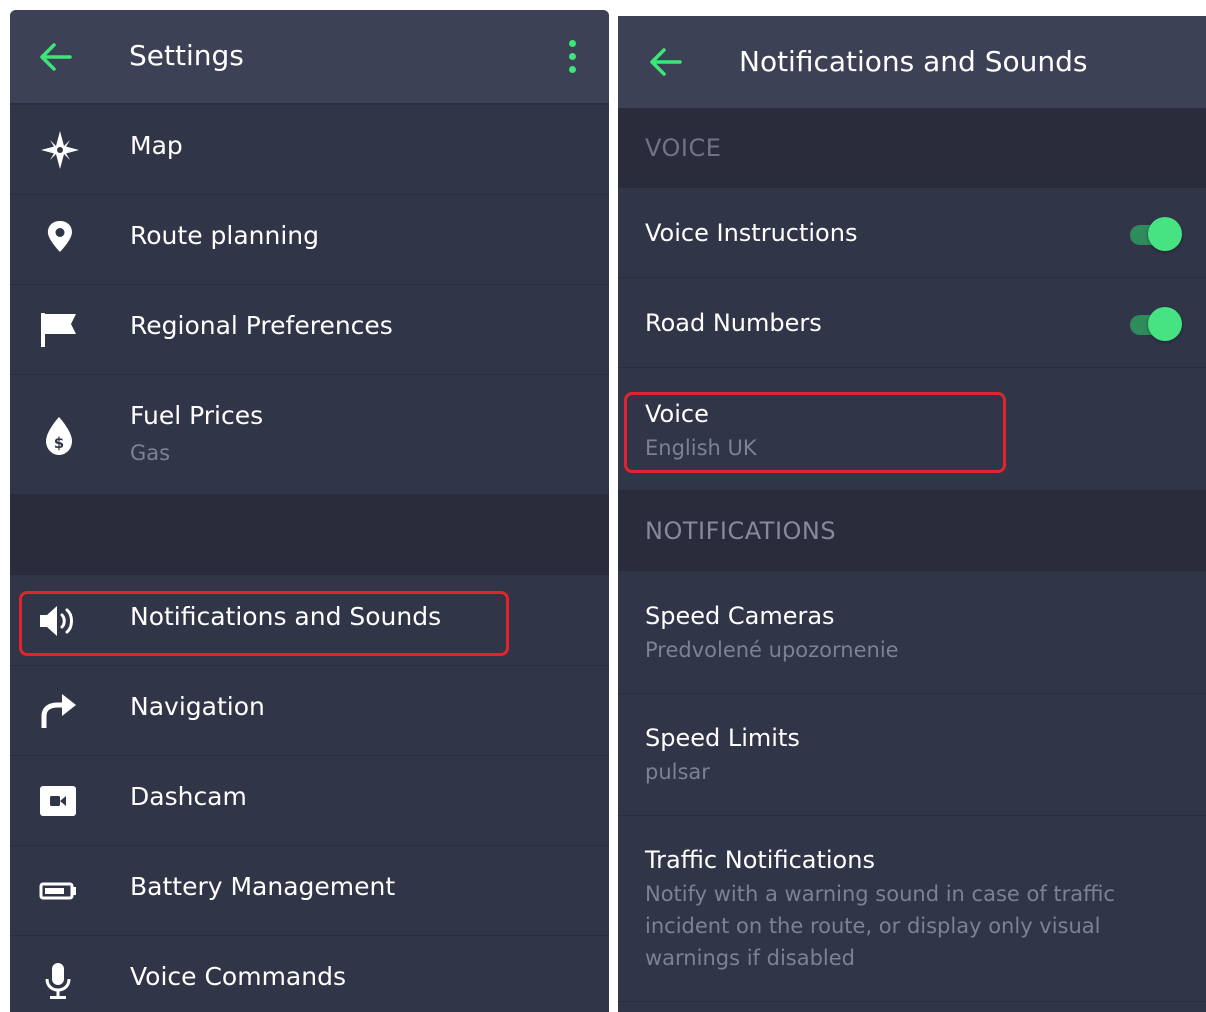 This screenshot has width=1206, height=1012. Describe the element at coordinates (751, 233) in the screenshot. I see `setting-label: Voice Instructions` at that location.